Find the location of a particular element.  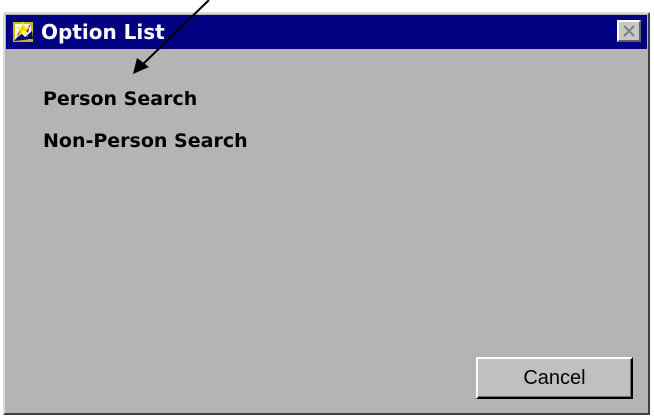

cancel-button: Cancel is located at coordinates (554, 378).